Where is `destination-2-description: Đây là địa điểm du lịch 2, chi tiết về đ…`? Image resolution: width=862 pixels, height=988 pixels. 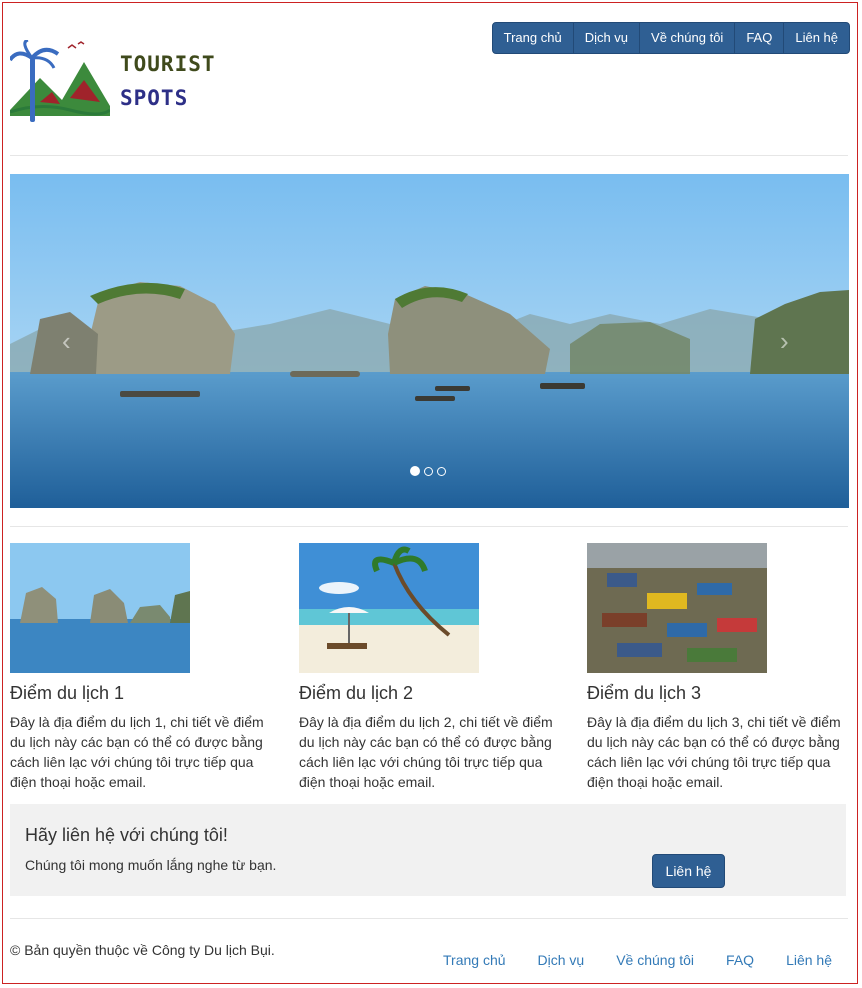 destination-2-description: Đây là địa điểm du lịch 2, chi tiết về đ… is located at coordinates (426, 752).